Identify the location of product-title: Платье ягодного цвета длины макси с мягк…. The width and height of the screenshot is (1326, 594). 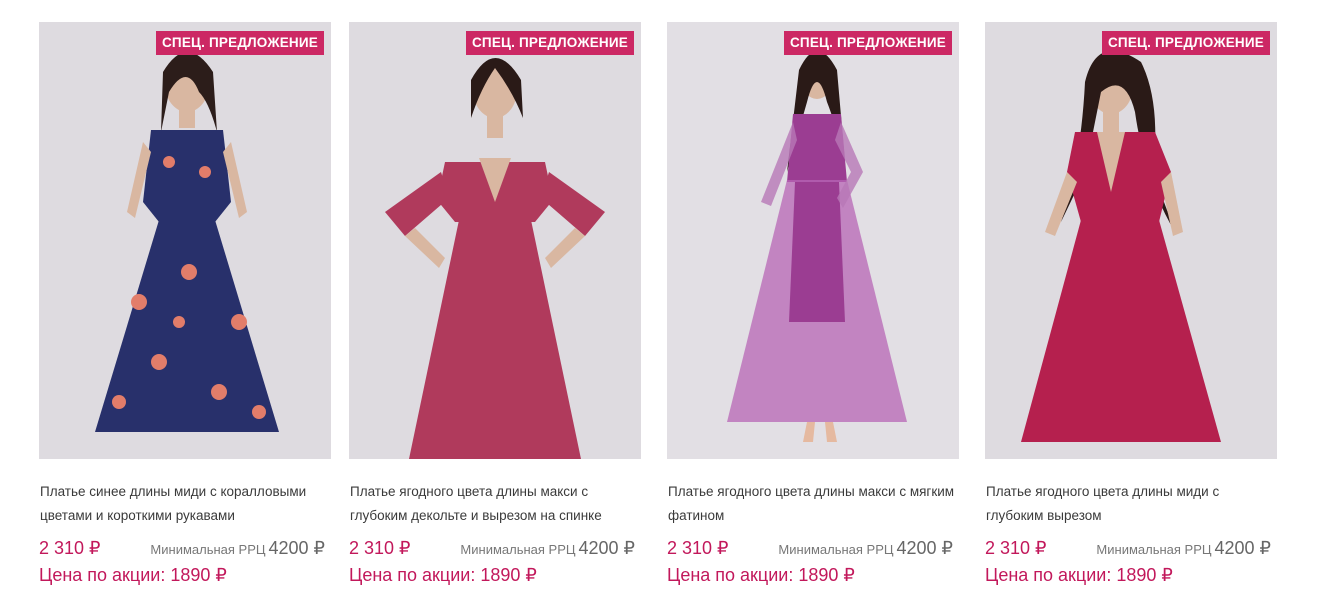
(813, 505).